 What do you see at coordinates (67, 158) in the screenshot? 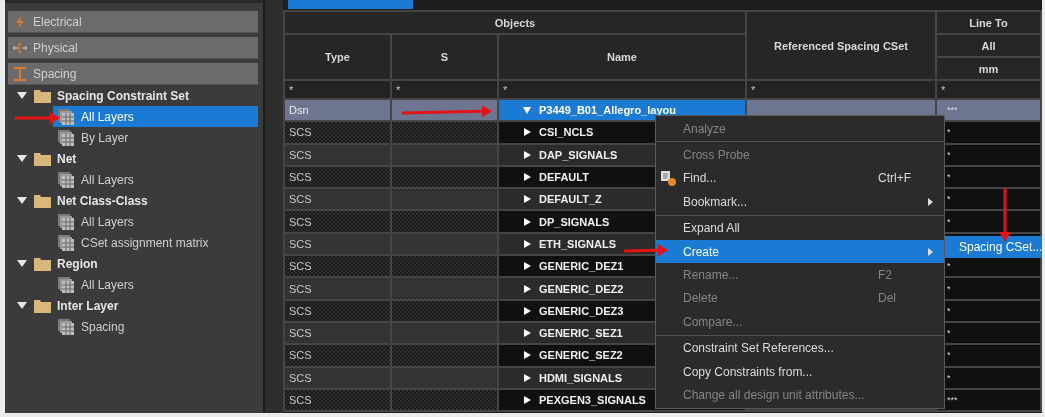
I see `tree-item: Net` at bounding box center [67, 158].